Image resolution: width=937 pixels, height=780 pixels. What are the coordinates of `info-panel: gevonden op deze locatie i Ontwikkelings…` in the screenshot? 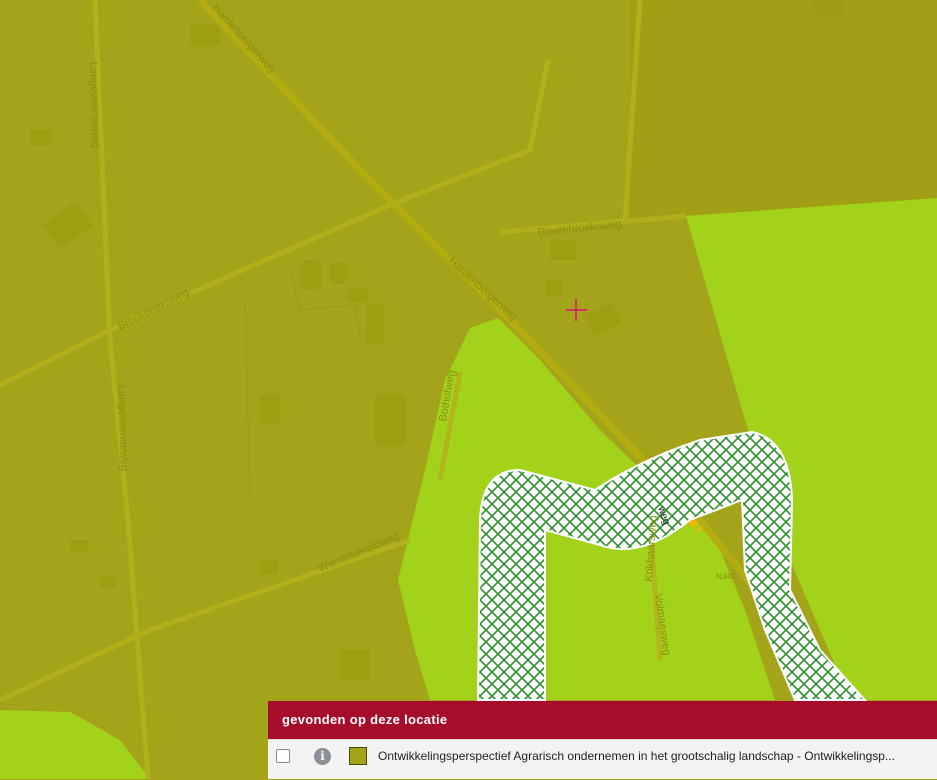 It's located at (602, 740).